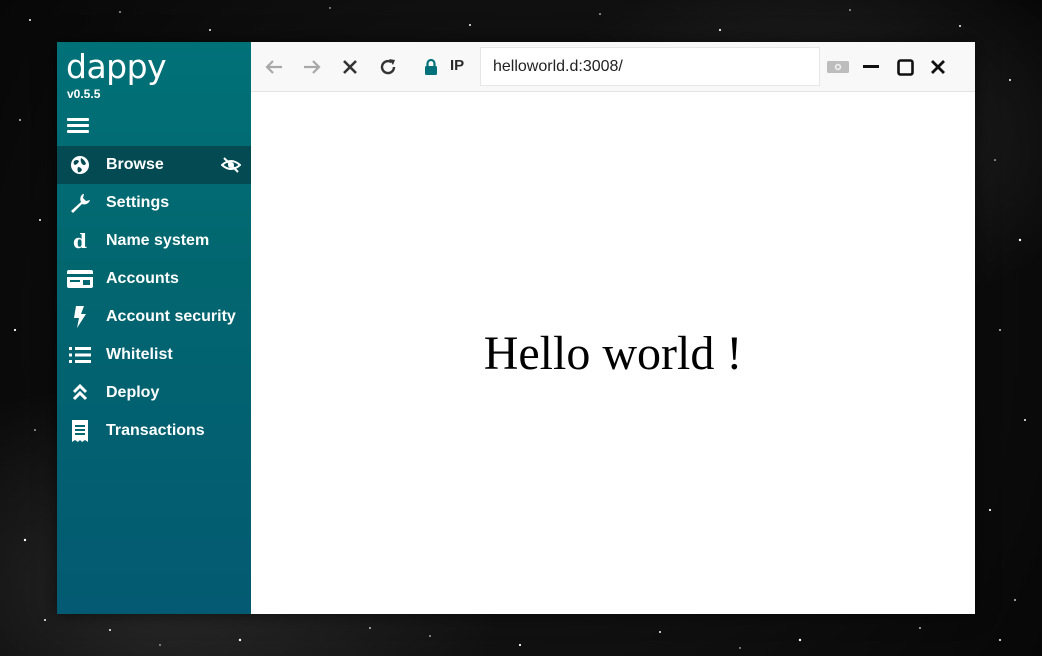 The image size is (1042, 656). What do you see at coordinates (938, 67) in the screenshot?
I see `close-window-icon` at bounding box center [938, 67].